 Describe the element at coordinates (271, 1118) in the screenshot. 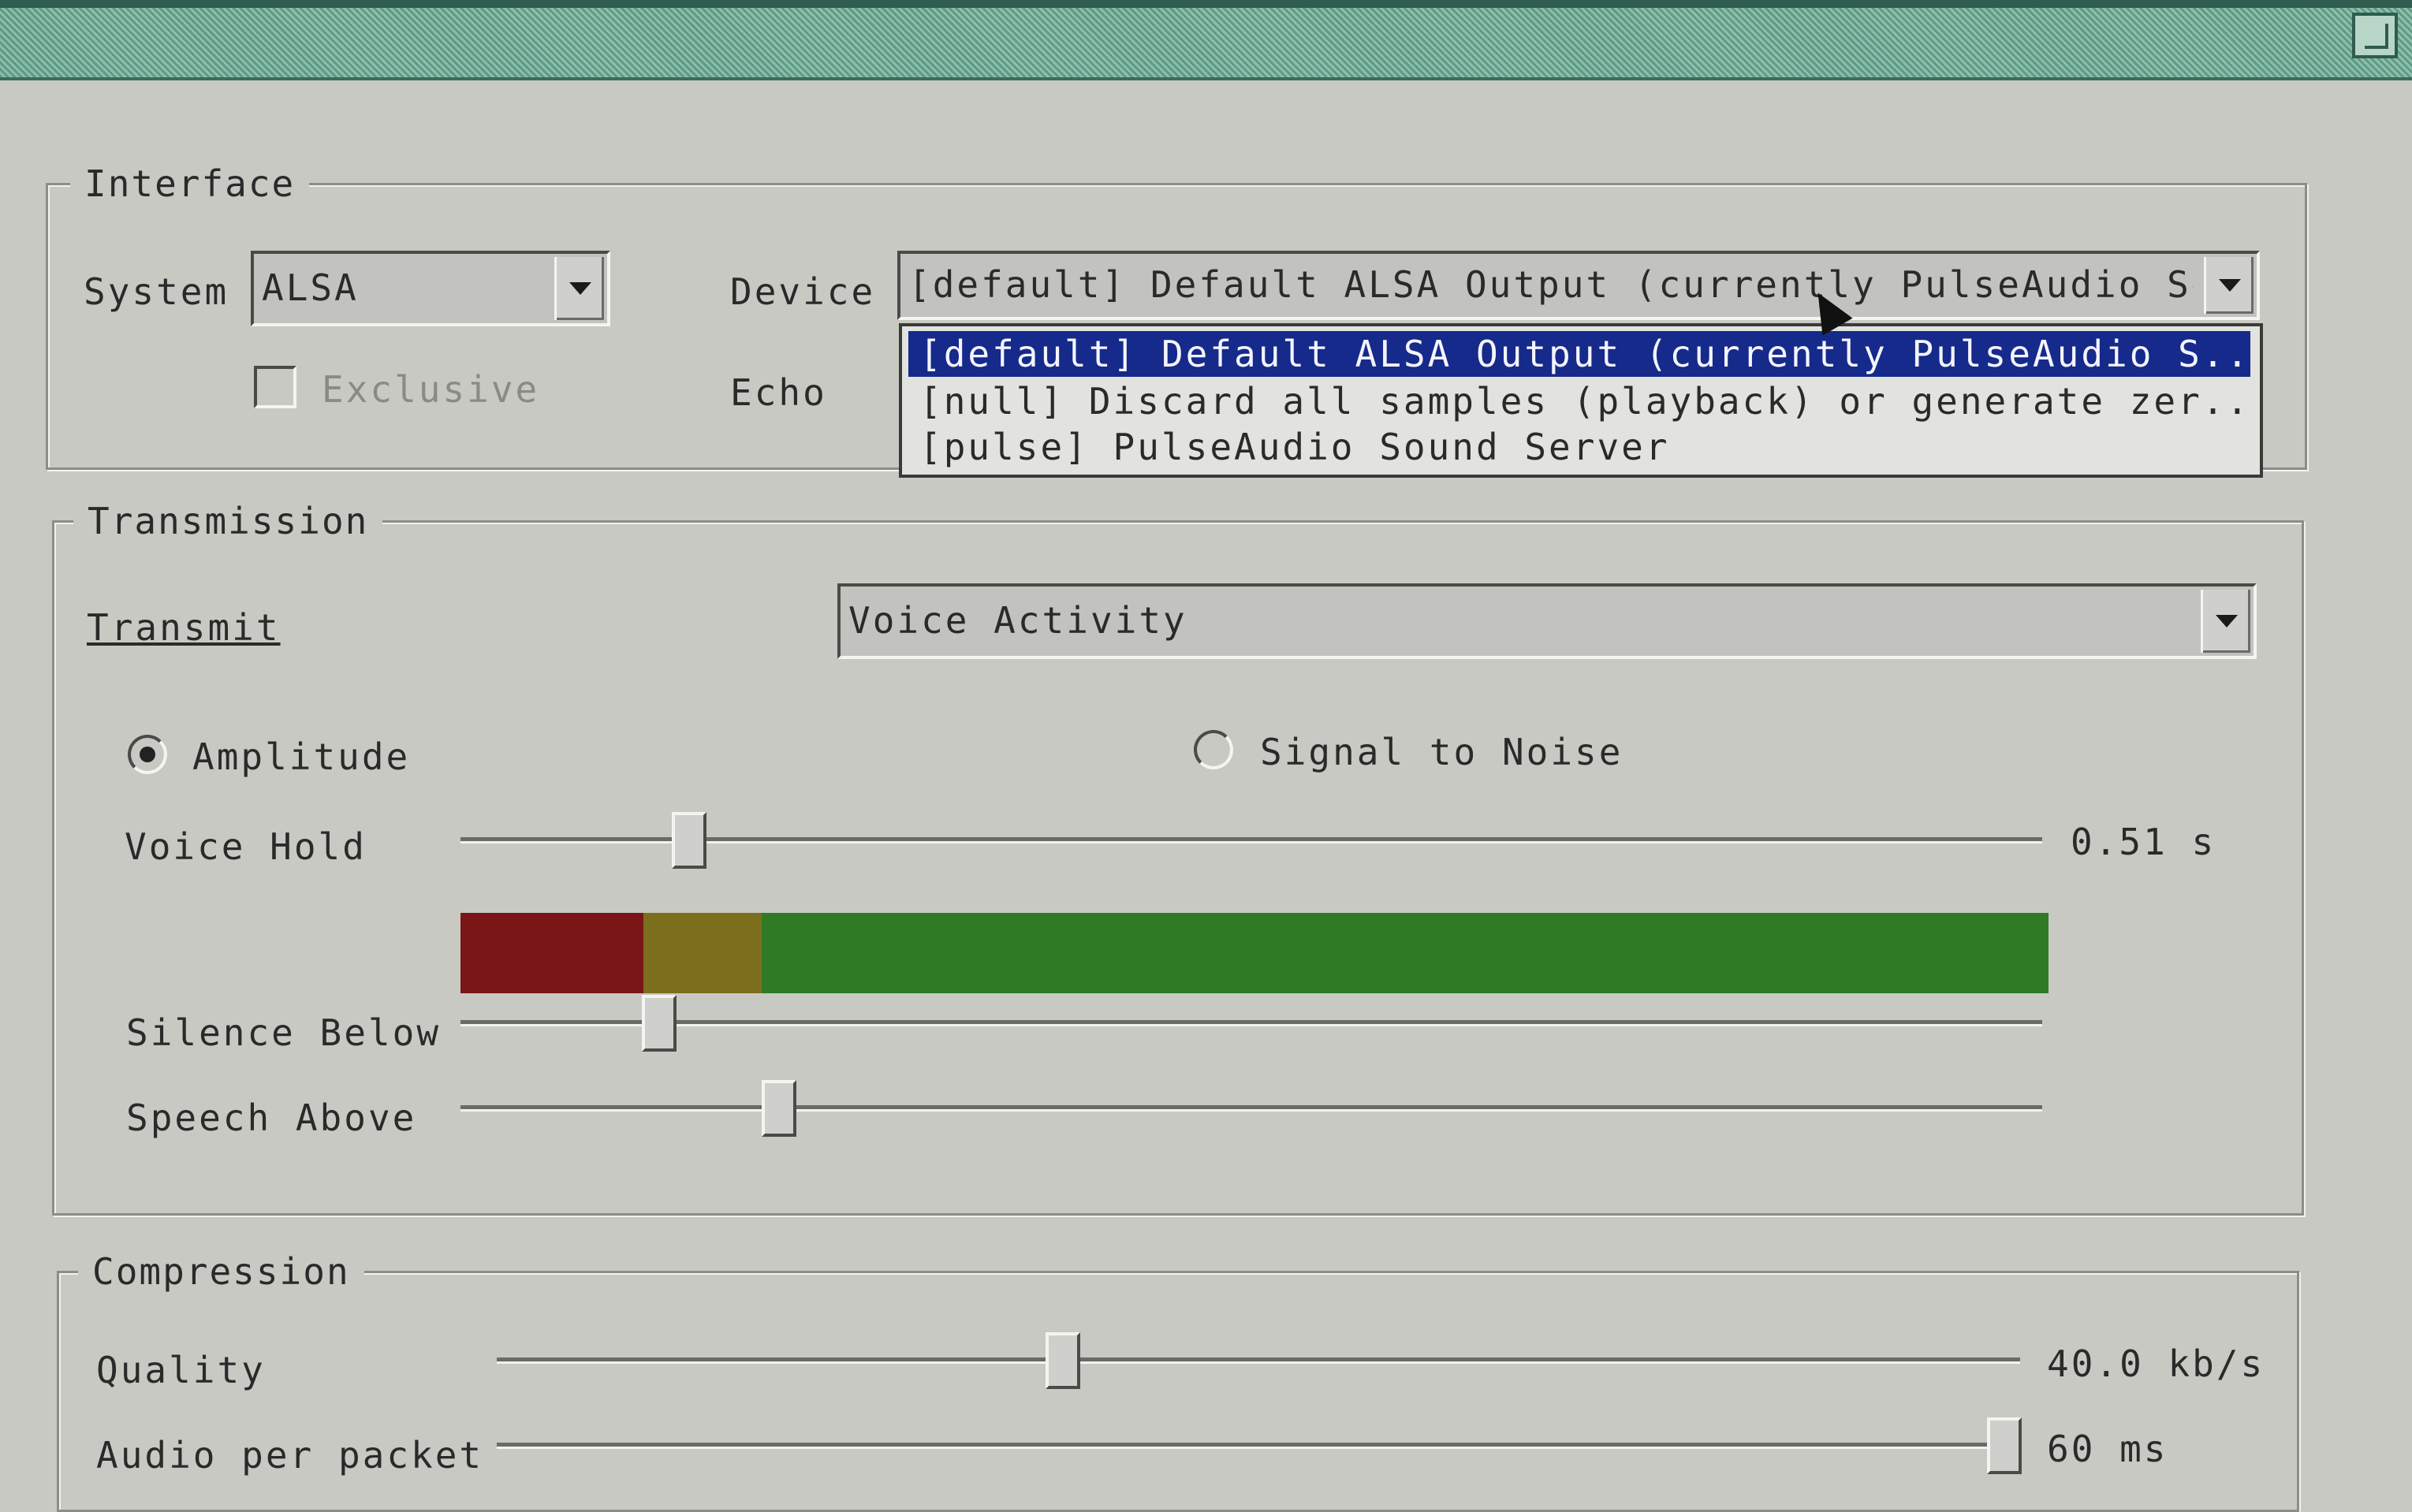

I see `speech-above-label: Speech Above` at that location.